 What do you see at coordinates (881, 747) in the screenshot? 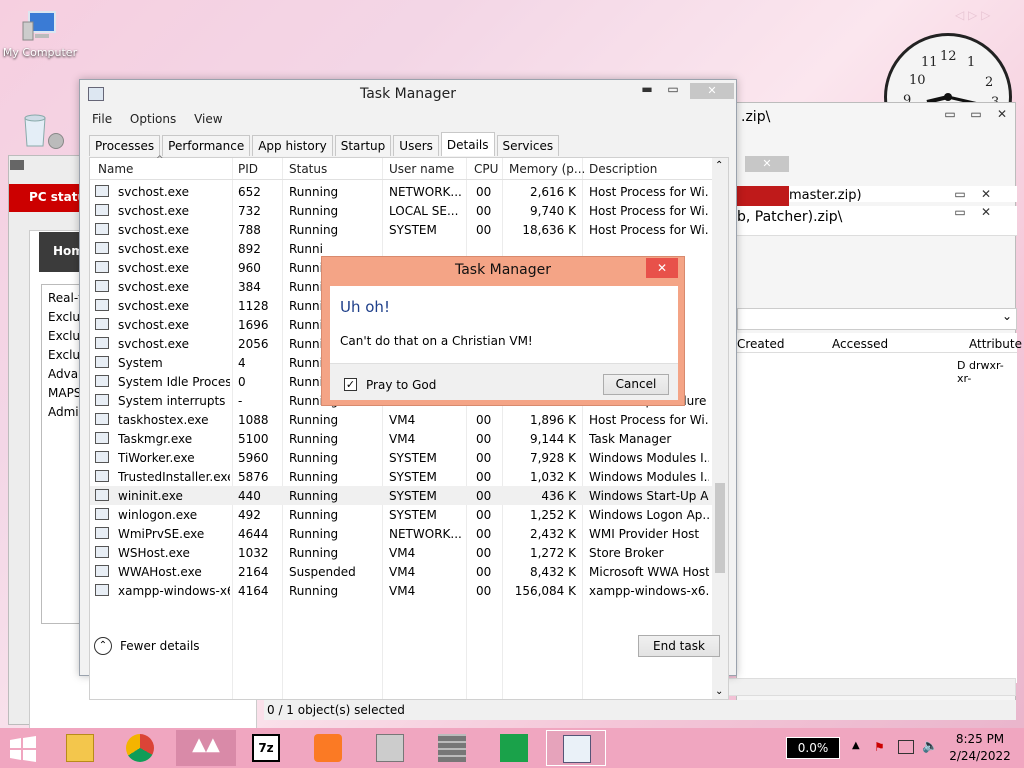
I see `flag-icon: ⚑` at bounding box center [881, 747].